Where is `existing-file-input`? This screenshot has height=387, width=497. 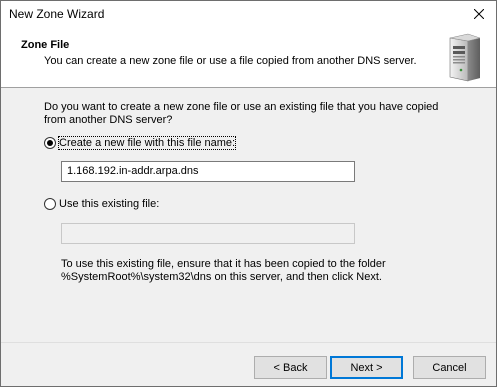 existing-file-input is located at coordinates (208, 233).